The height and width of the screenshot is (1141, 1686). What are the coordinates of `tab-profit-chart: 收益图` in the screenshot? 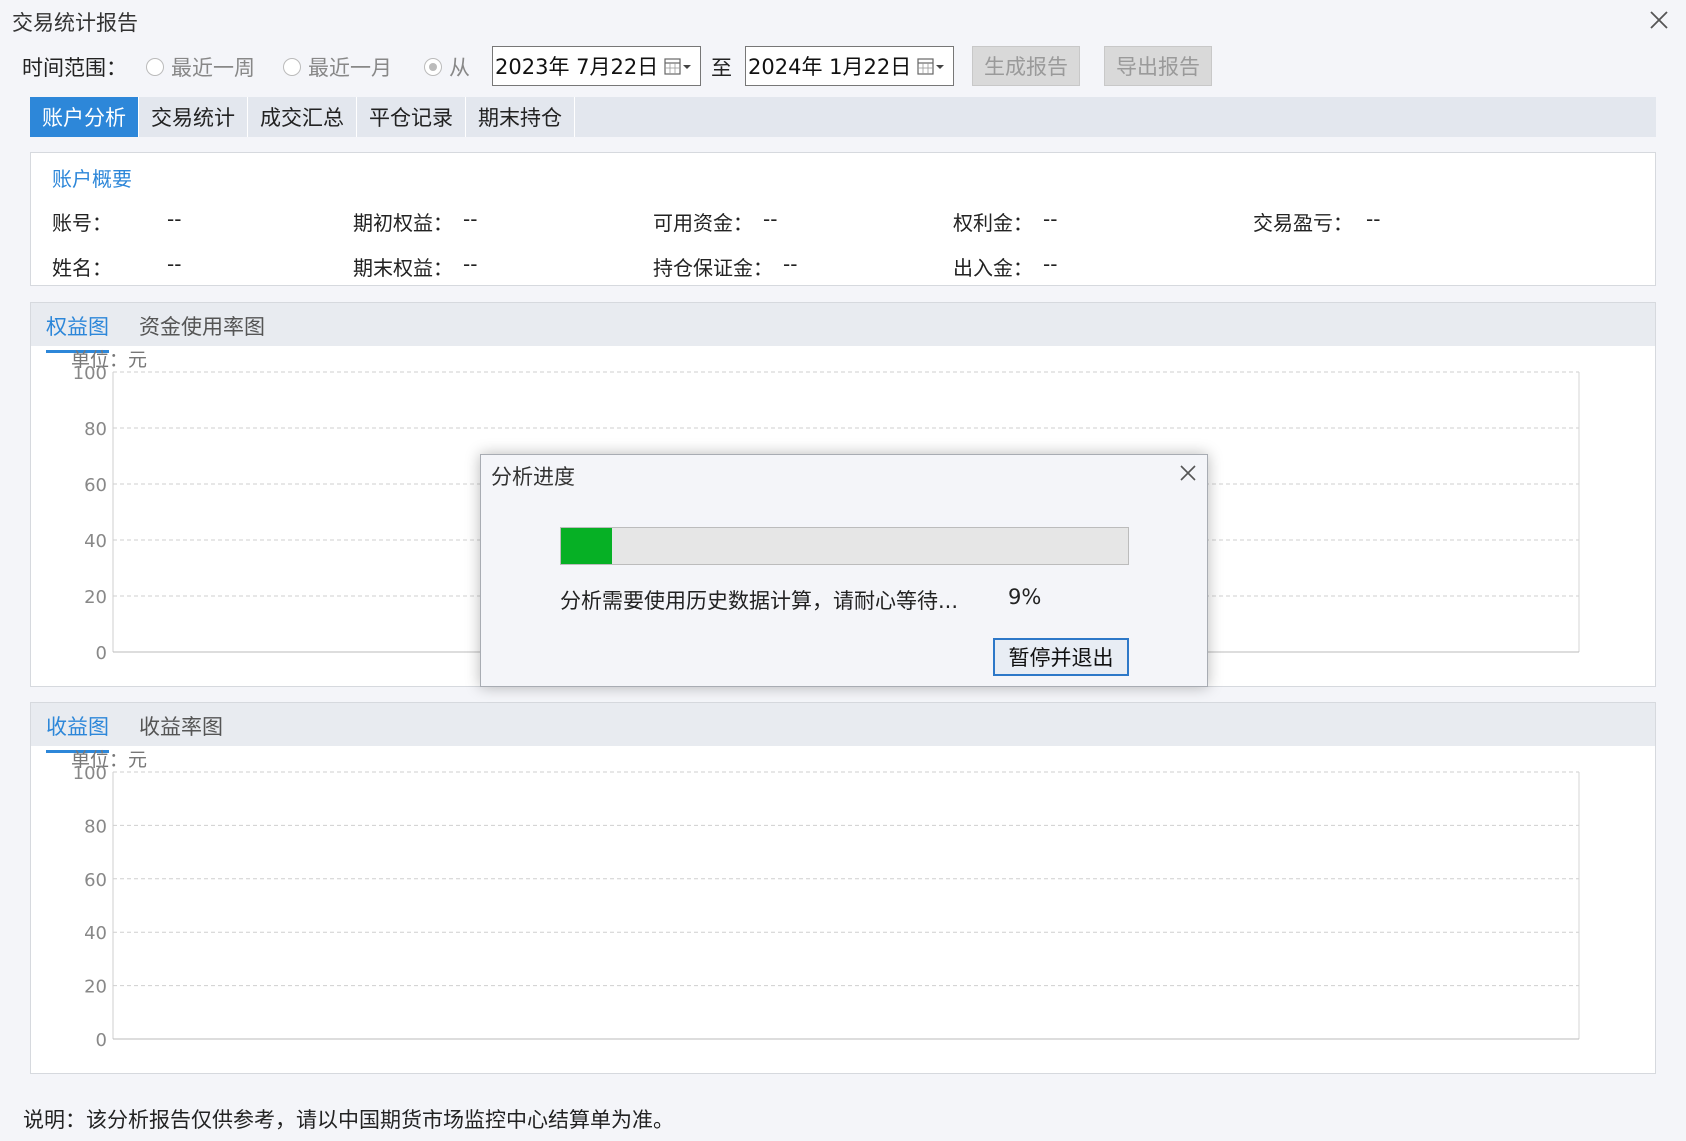 It's located at (77, 732).